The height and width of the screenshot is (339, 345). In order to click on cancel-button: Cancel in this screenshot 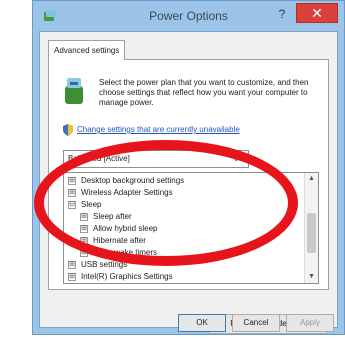, I will do `click(256, 323)`.